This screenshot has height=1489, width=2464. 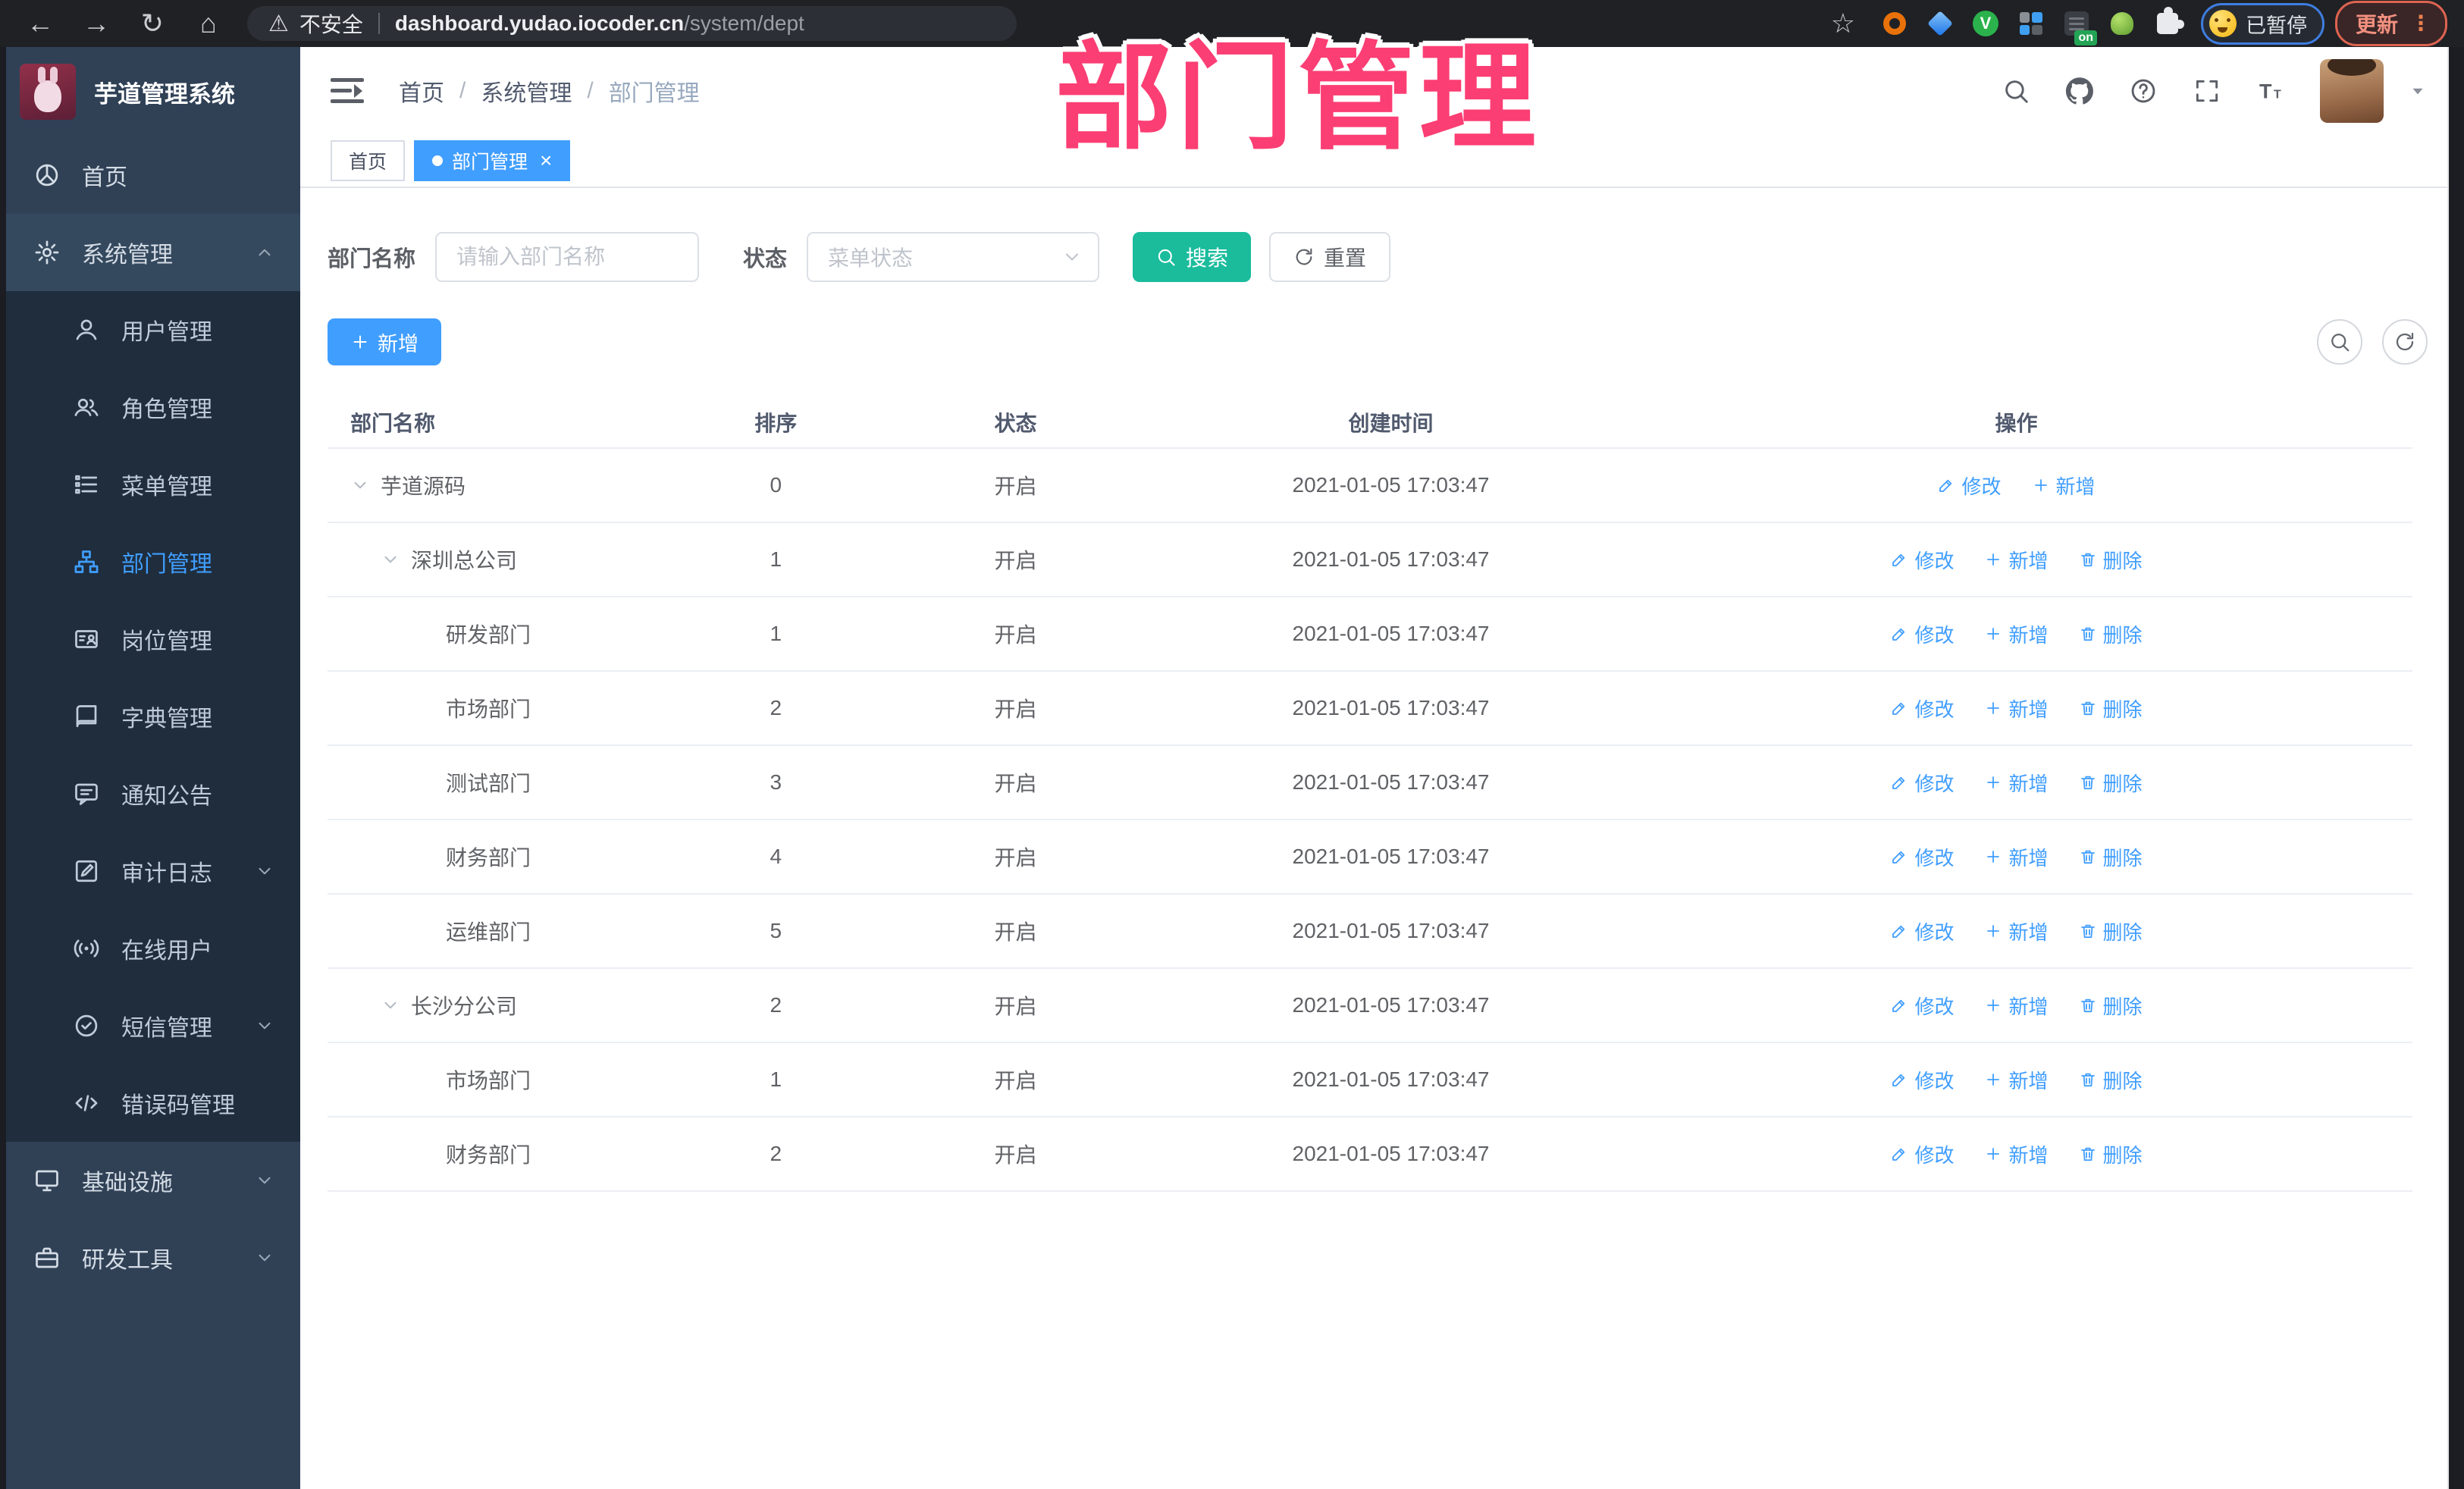 What do you see at coordinates (954, 257) in the screenshot?
I see `status-select: 菜单状态` at bounding box center [954, 257].